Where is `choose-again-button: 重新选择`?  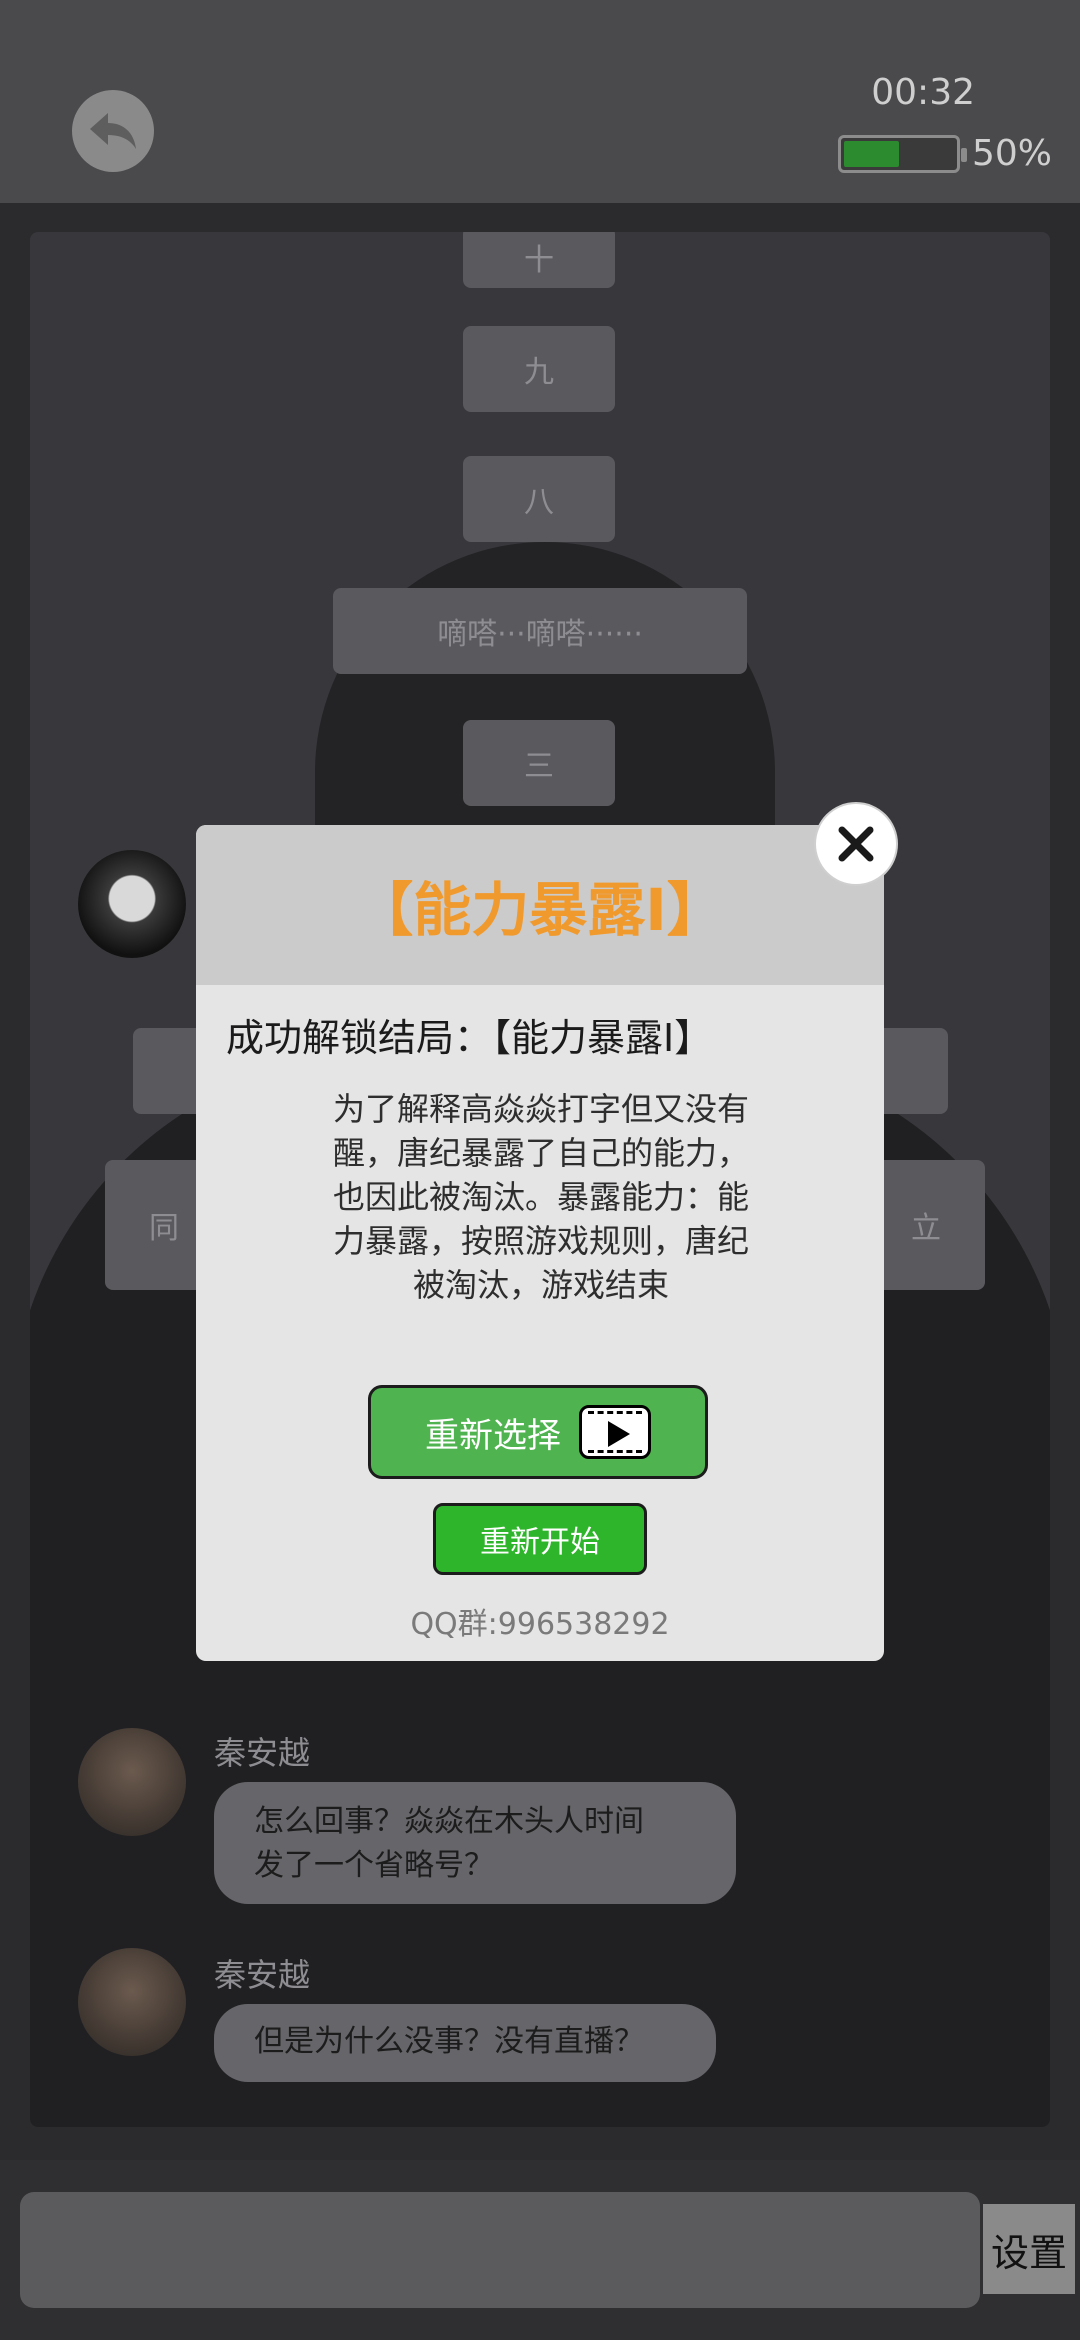 choose-again-button: 重新选择 is located at coordinates (538, 1432).